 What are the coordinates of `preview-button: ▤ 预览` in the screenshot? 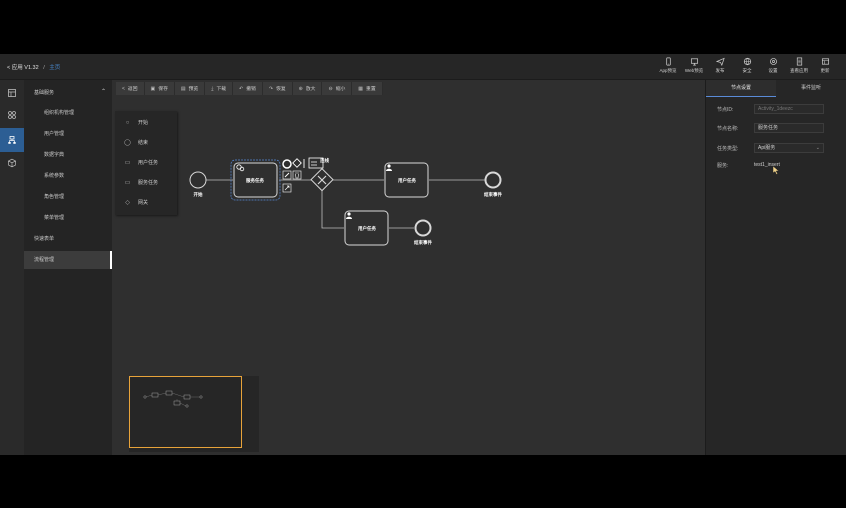 It's located at (190, 88).